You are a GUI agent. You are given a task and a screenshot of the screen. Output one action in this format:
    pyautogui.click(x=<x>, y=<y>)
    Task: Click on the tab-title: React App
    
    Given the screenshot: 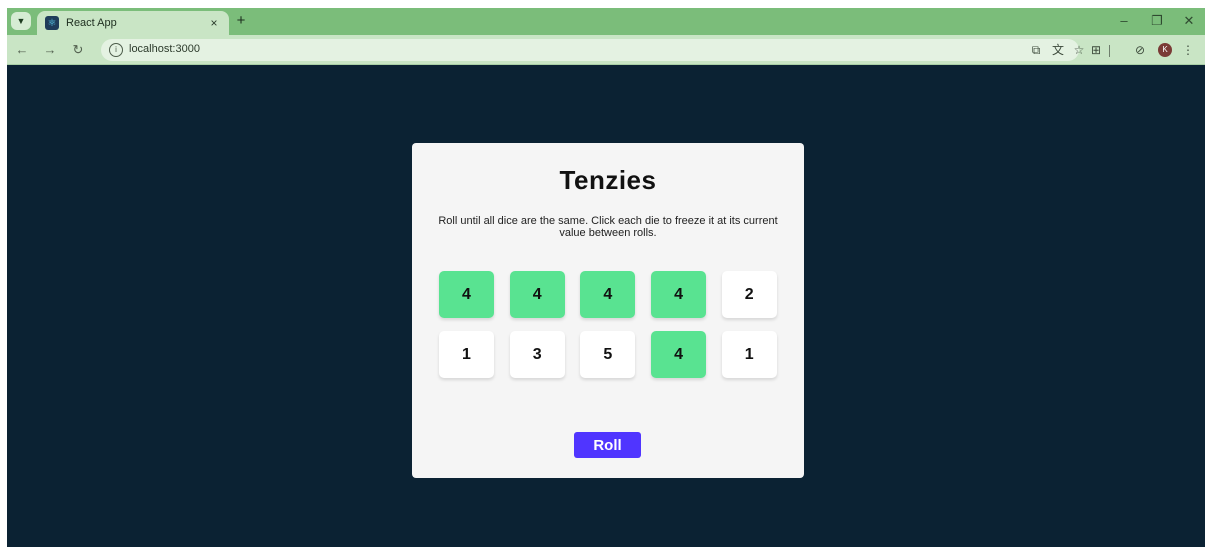 What is the action you would take?
    pyautogui.click(x=91, y=23)
    